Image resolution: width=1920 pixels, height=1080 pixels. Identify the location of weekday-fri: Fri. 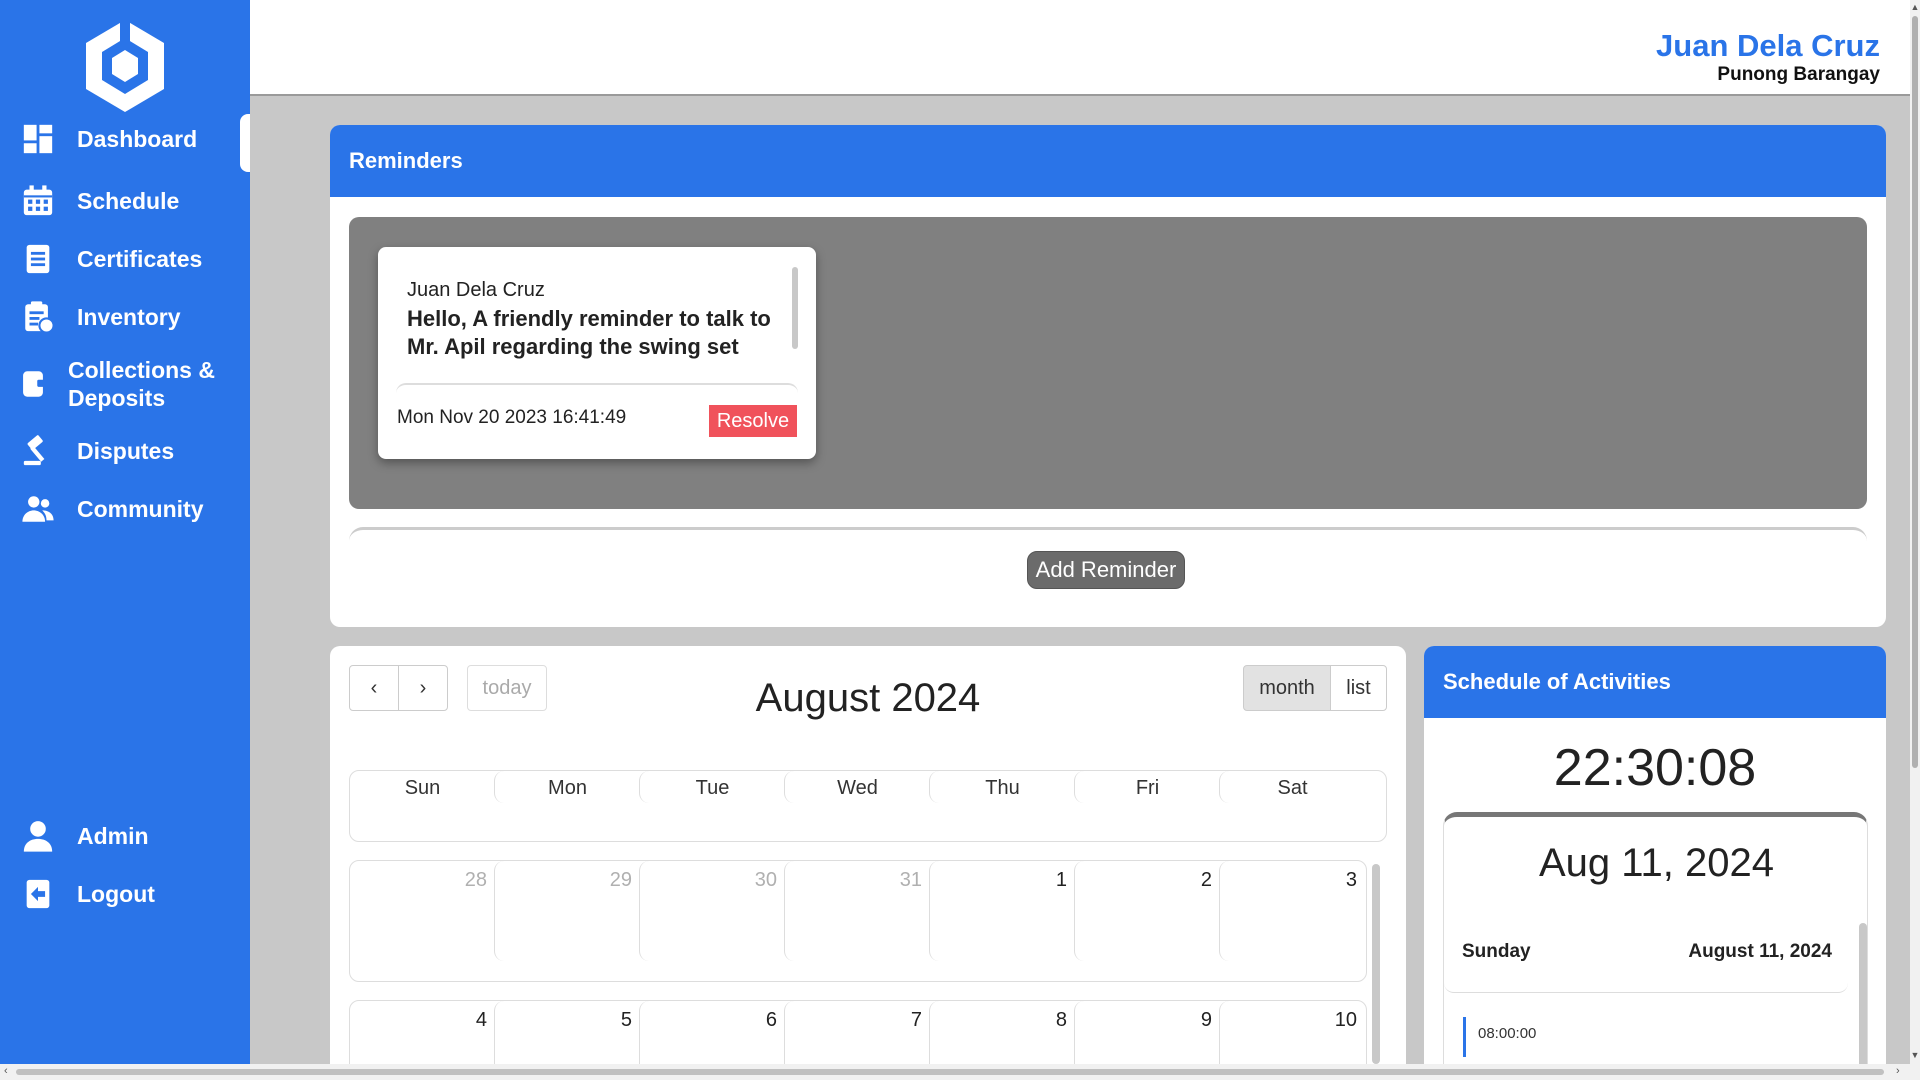
(1147, 788).